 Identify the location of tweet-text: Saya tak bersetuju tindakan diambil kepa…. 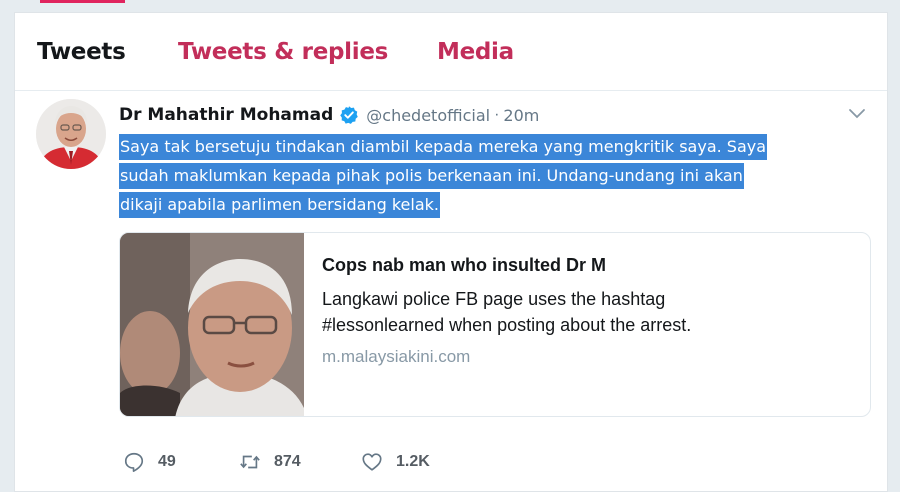
(479, 175).